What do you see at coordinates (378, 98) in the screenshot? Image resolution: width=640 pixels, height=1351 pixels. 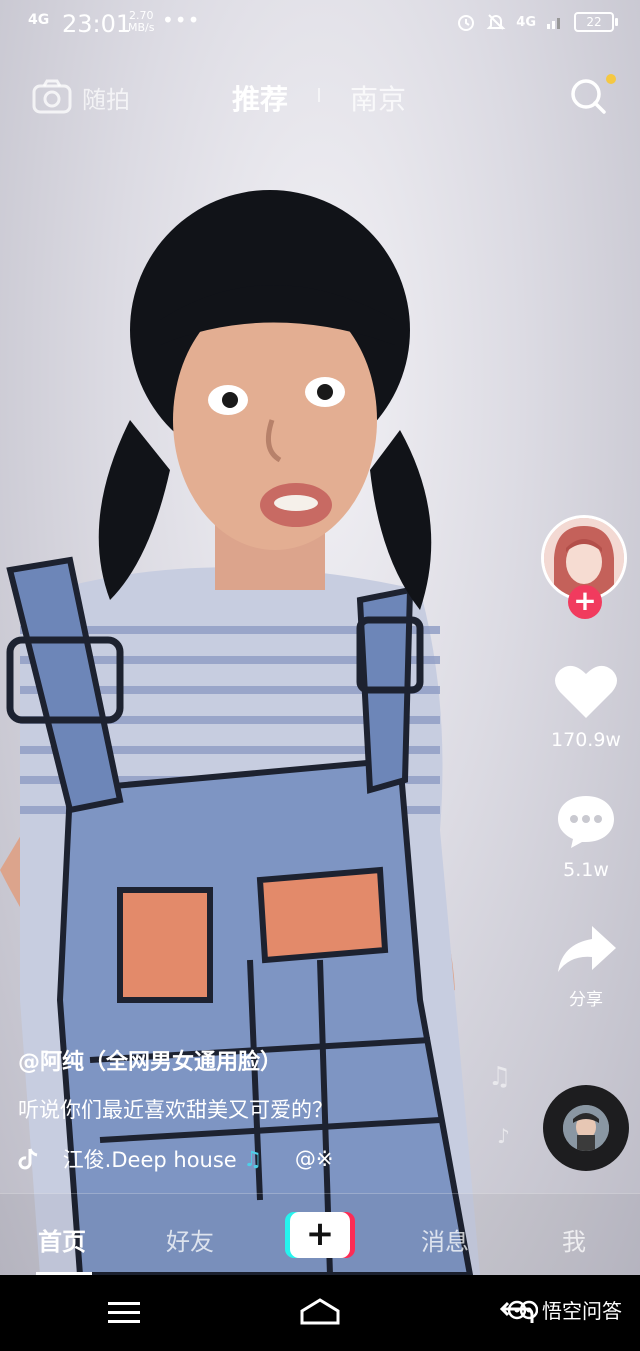 I see `tab-city: 南京` at bounding box center [378, 98].